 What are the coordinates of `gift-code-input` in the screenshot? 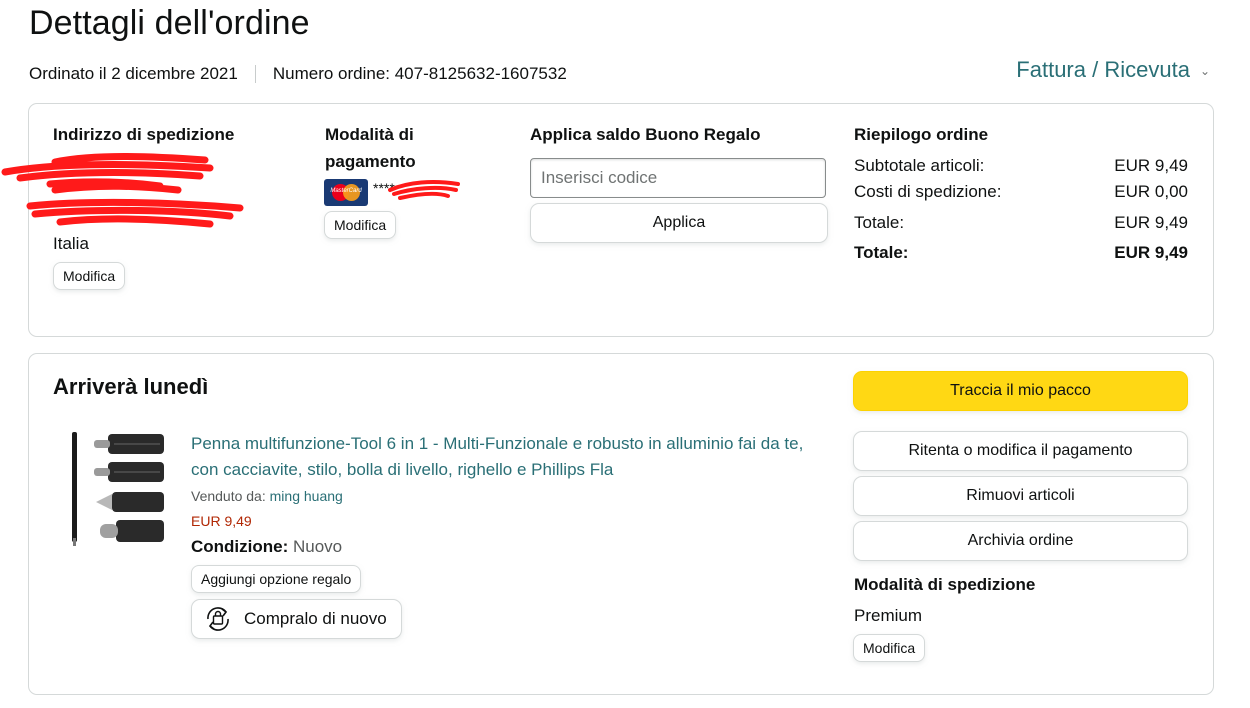 It's located at (678, 178).